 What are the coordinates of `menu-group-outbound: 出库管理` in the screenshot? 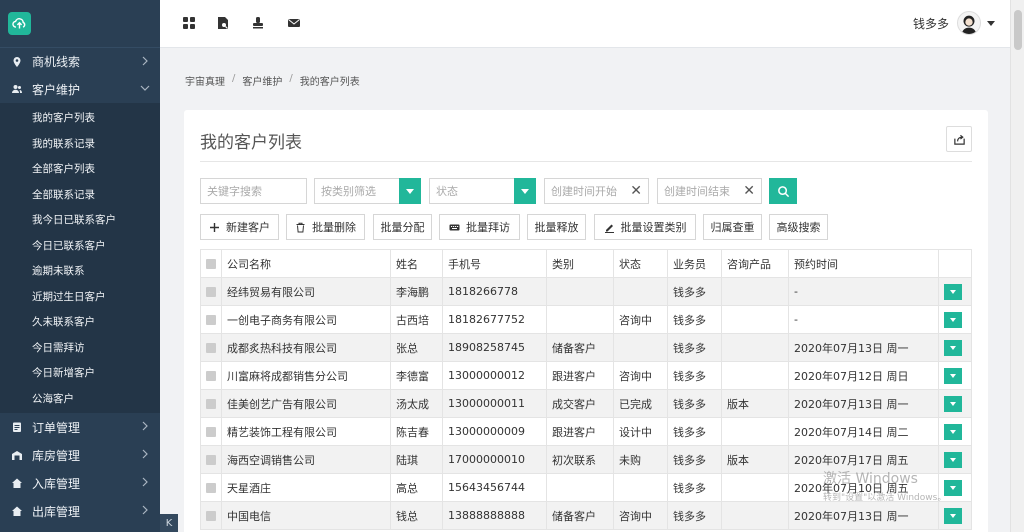 It's located at (80, 511).